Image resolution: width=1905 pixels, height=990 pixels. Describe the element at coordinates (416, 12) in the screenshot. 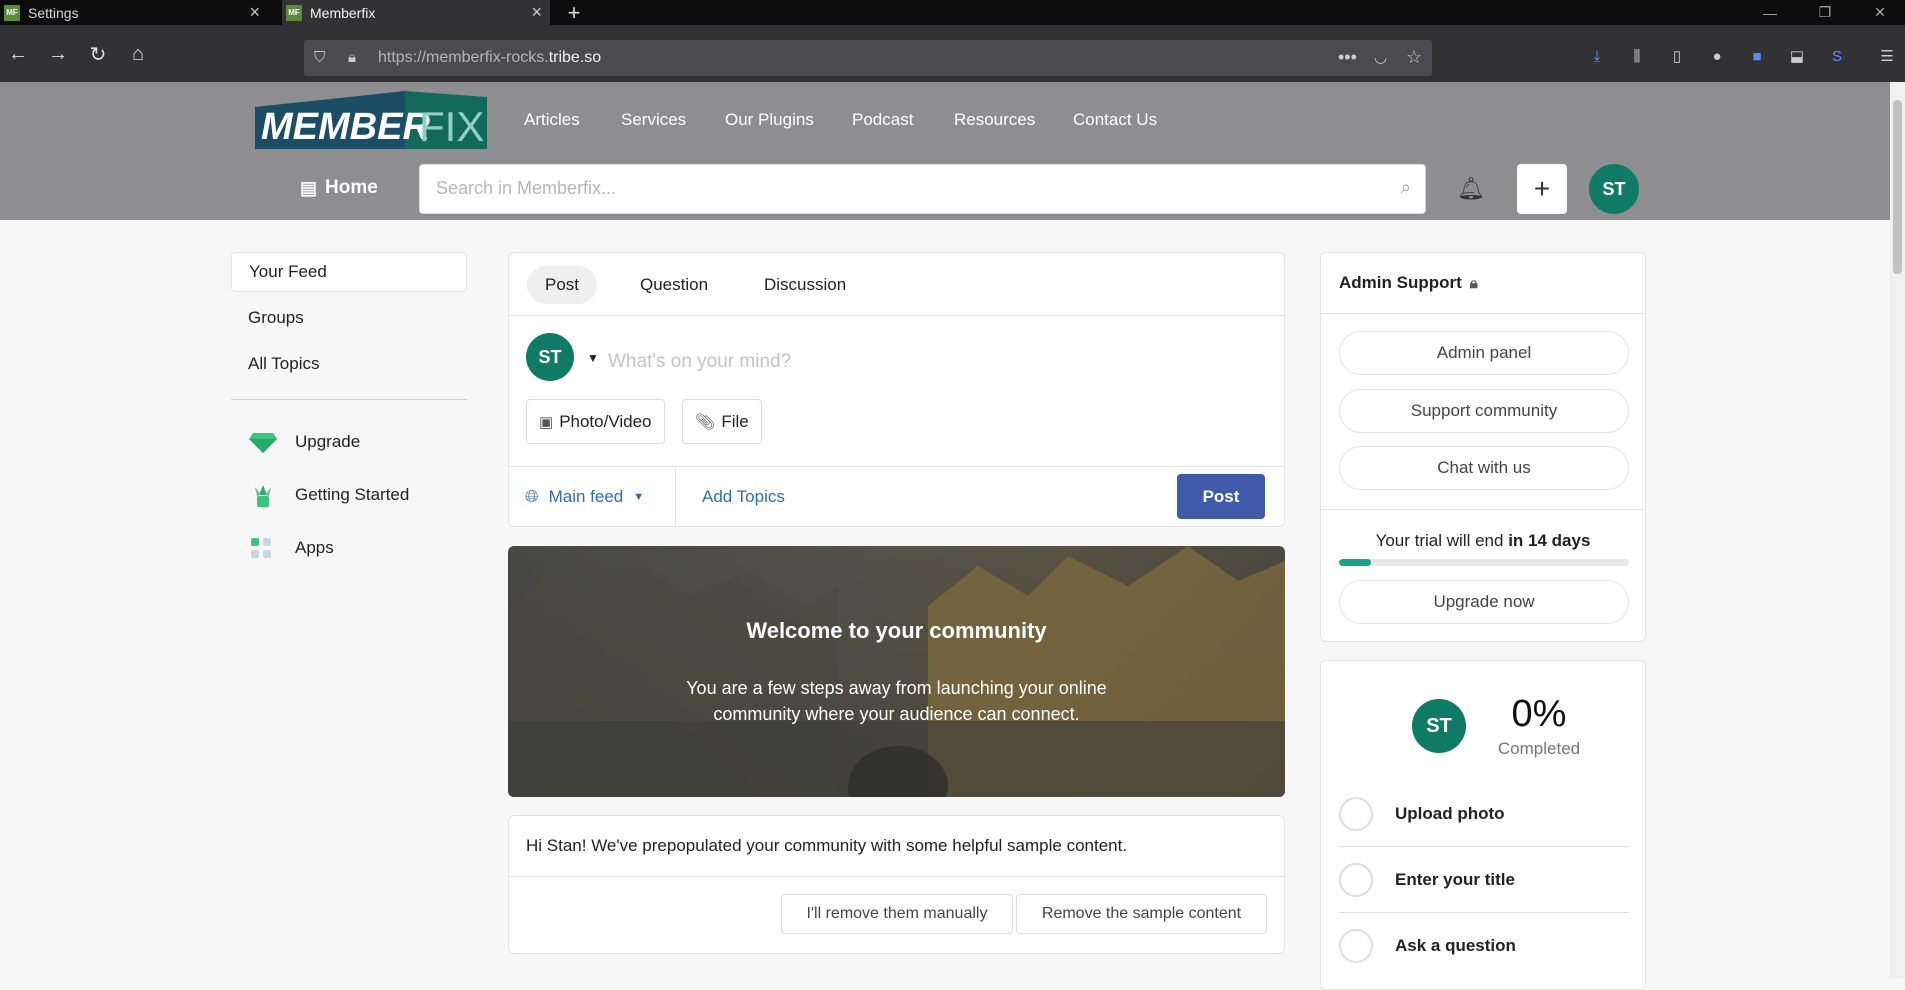

I see `browser-tab-memberfix: MF Memberfix ×` at that location.